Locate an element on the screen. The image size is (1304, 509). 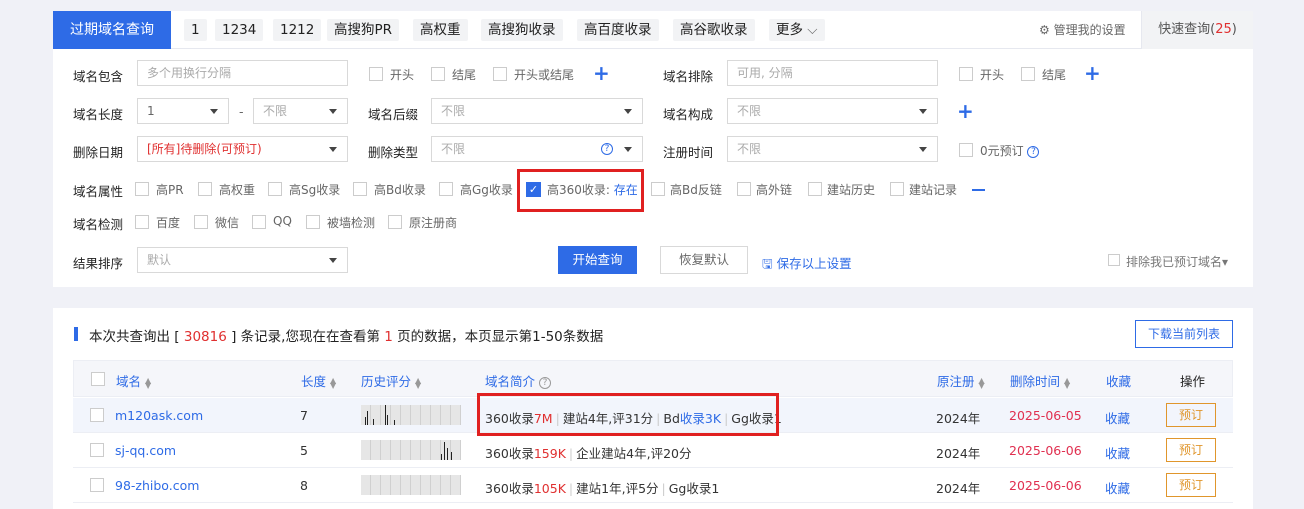
detect-wechat-label: 微信 is located at coordinates (227, 223).